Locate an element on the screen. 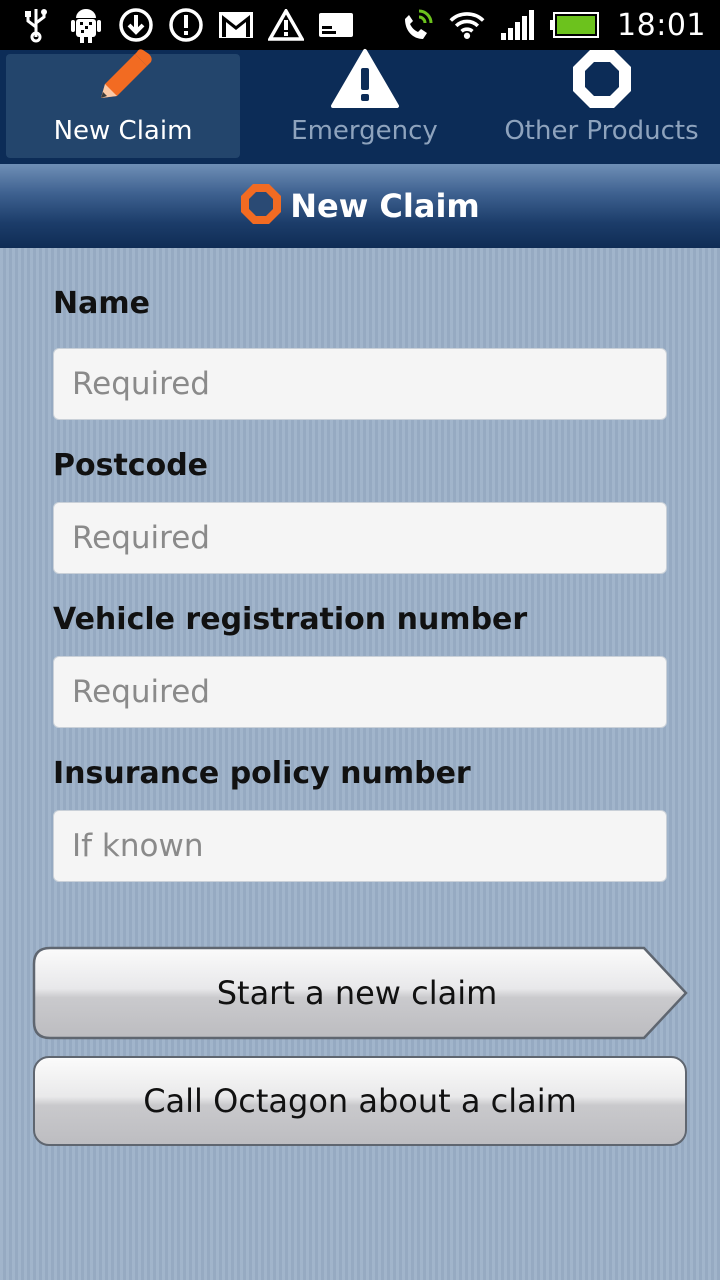  tab-new-claim: New Claim is located at coordinates (123, 103).